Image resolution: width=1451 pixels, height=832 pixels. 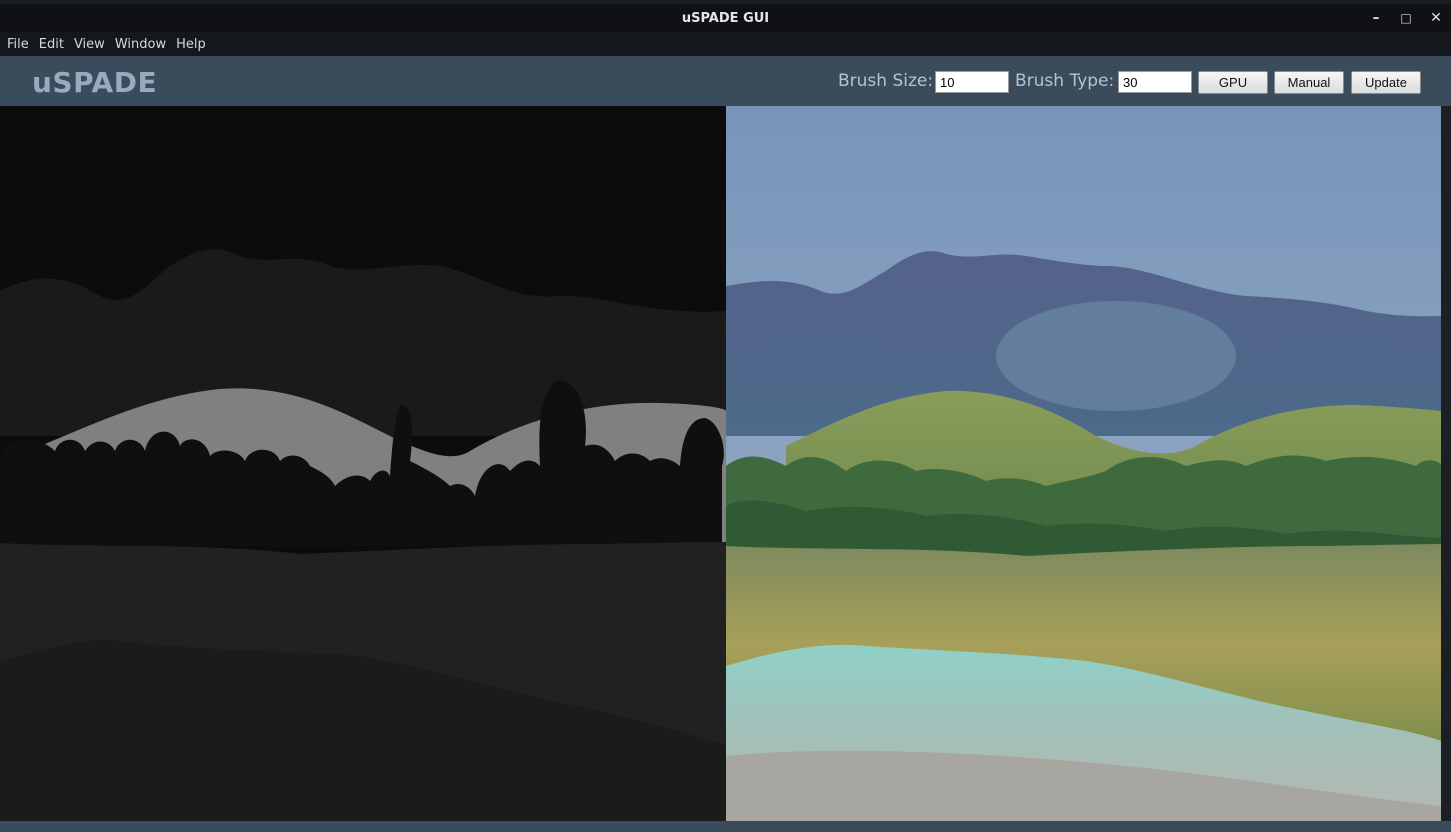 I want to click on right-edge-strip, so click(x=1446, y=463).